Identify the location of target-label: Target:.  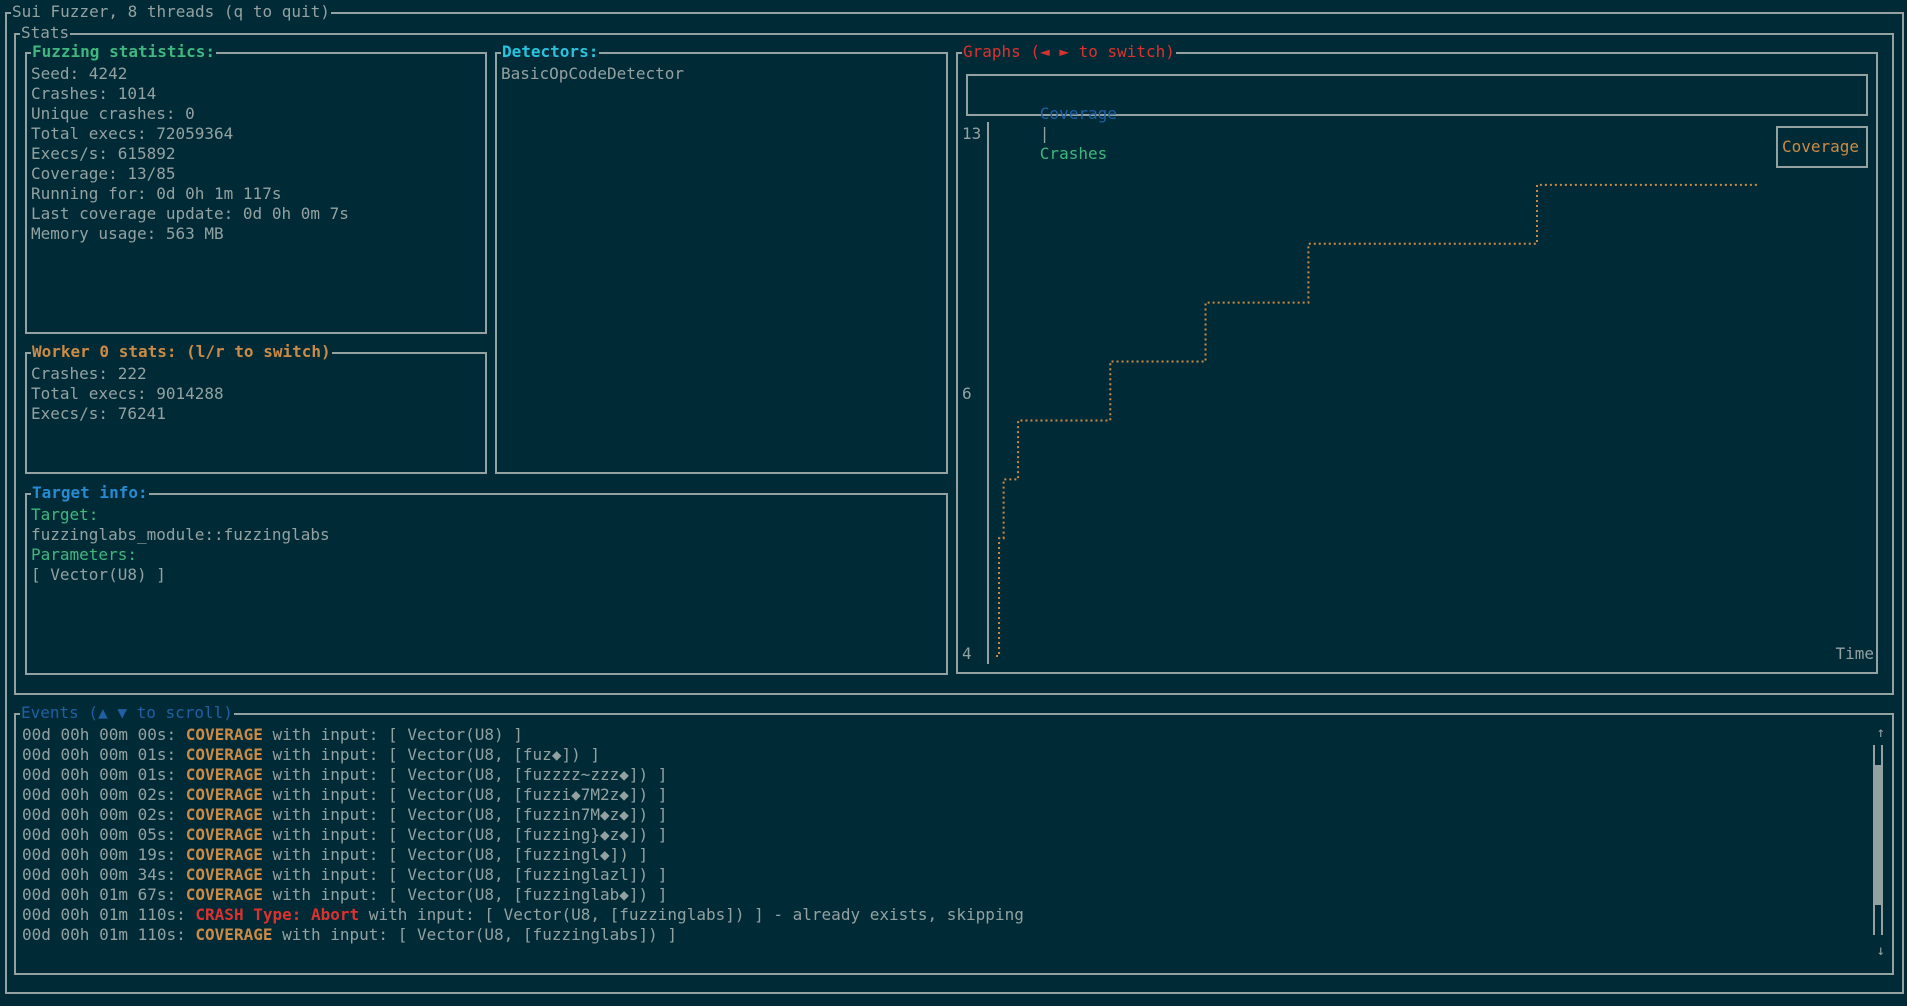
(65, 514).